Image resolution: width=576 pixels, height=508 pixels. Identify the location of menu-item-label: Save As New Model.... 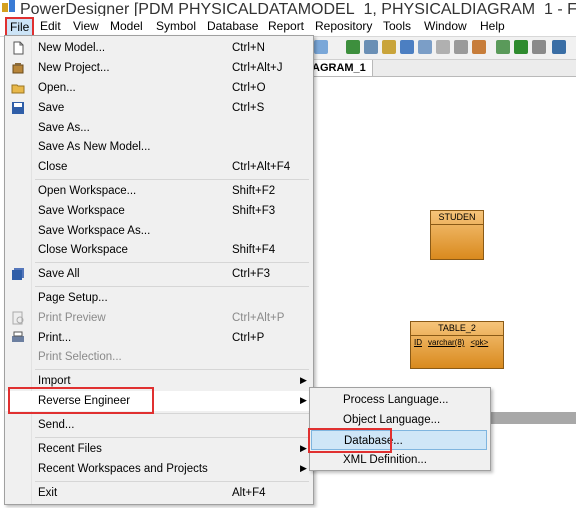
(94, 147).